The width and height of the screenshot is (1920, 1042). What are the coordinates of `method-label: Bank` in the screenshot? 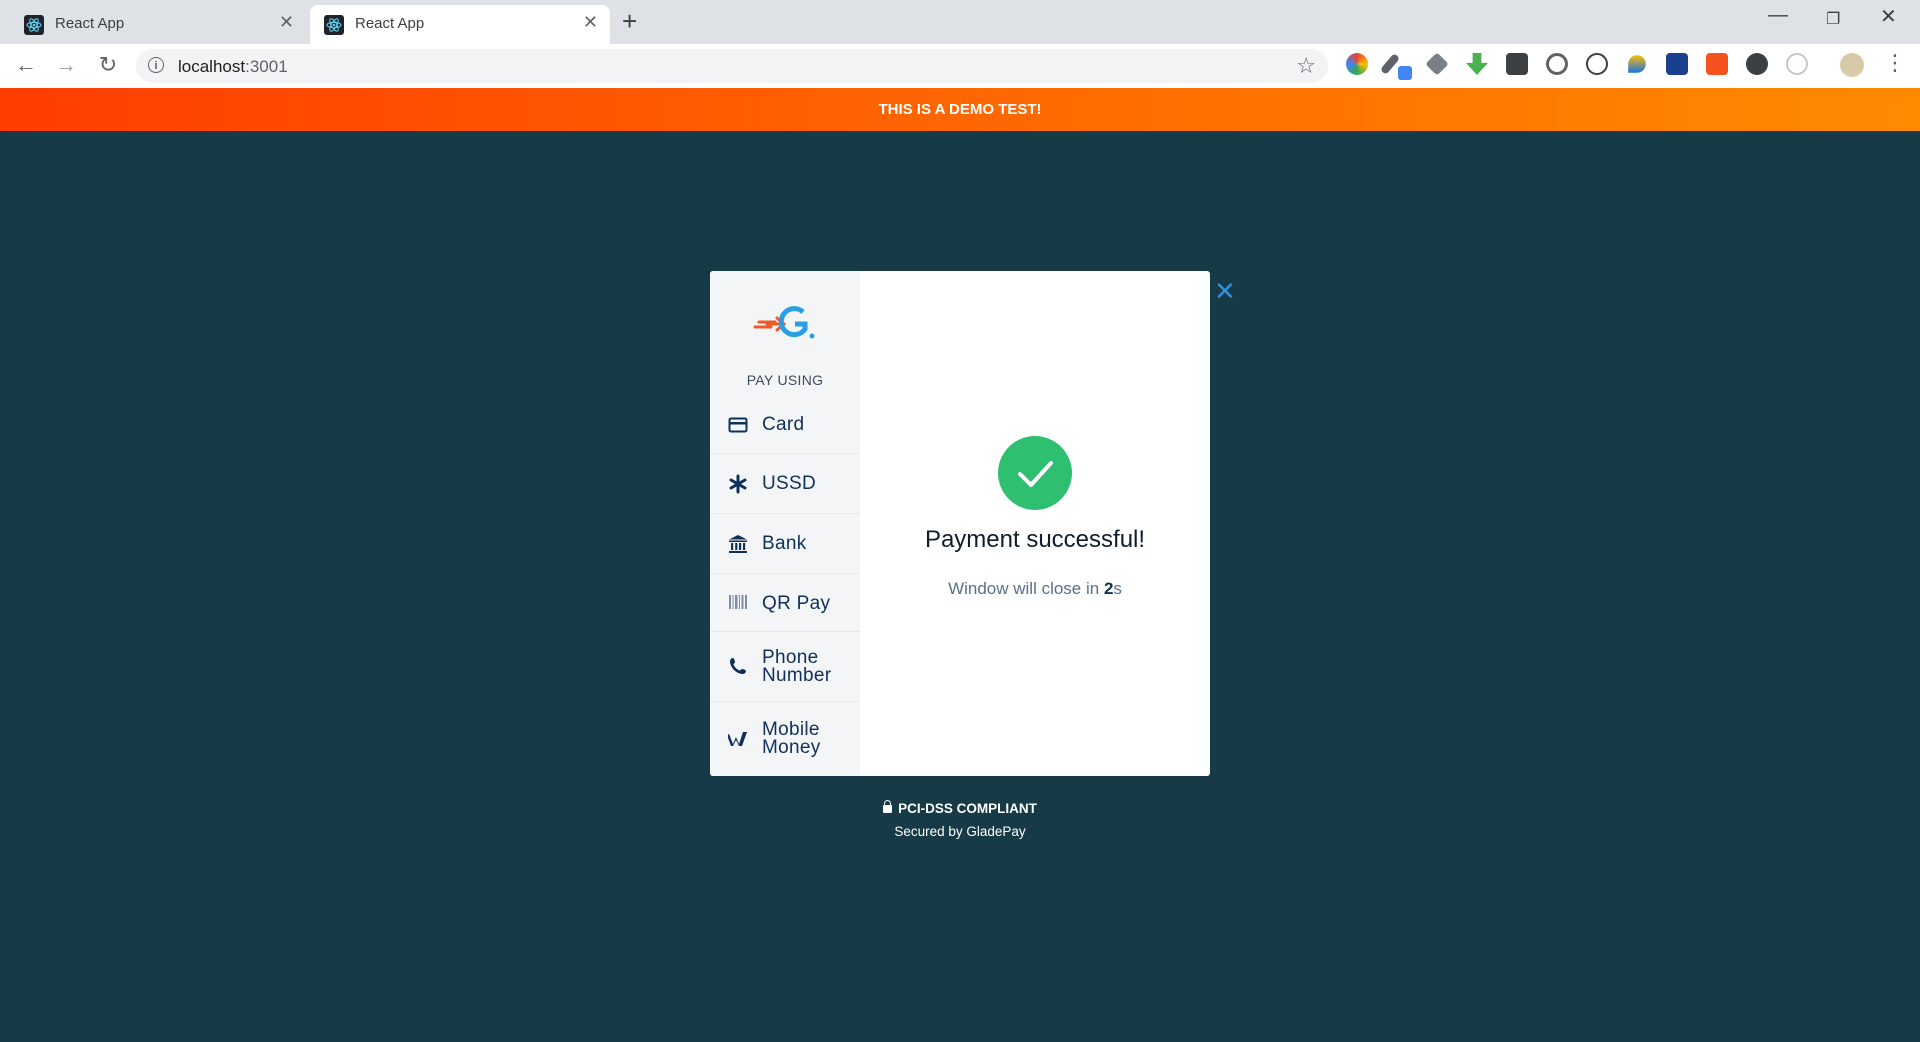 It's located at (784, 543).